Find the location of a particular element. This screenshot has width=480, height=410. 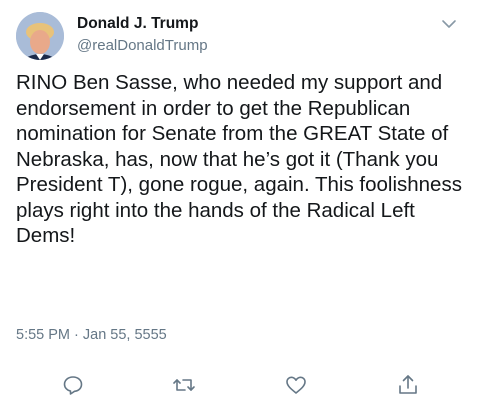

share-icon is located at coordinates (408, 385).